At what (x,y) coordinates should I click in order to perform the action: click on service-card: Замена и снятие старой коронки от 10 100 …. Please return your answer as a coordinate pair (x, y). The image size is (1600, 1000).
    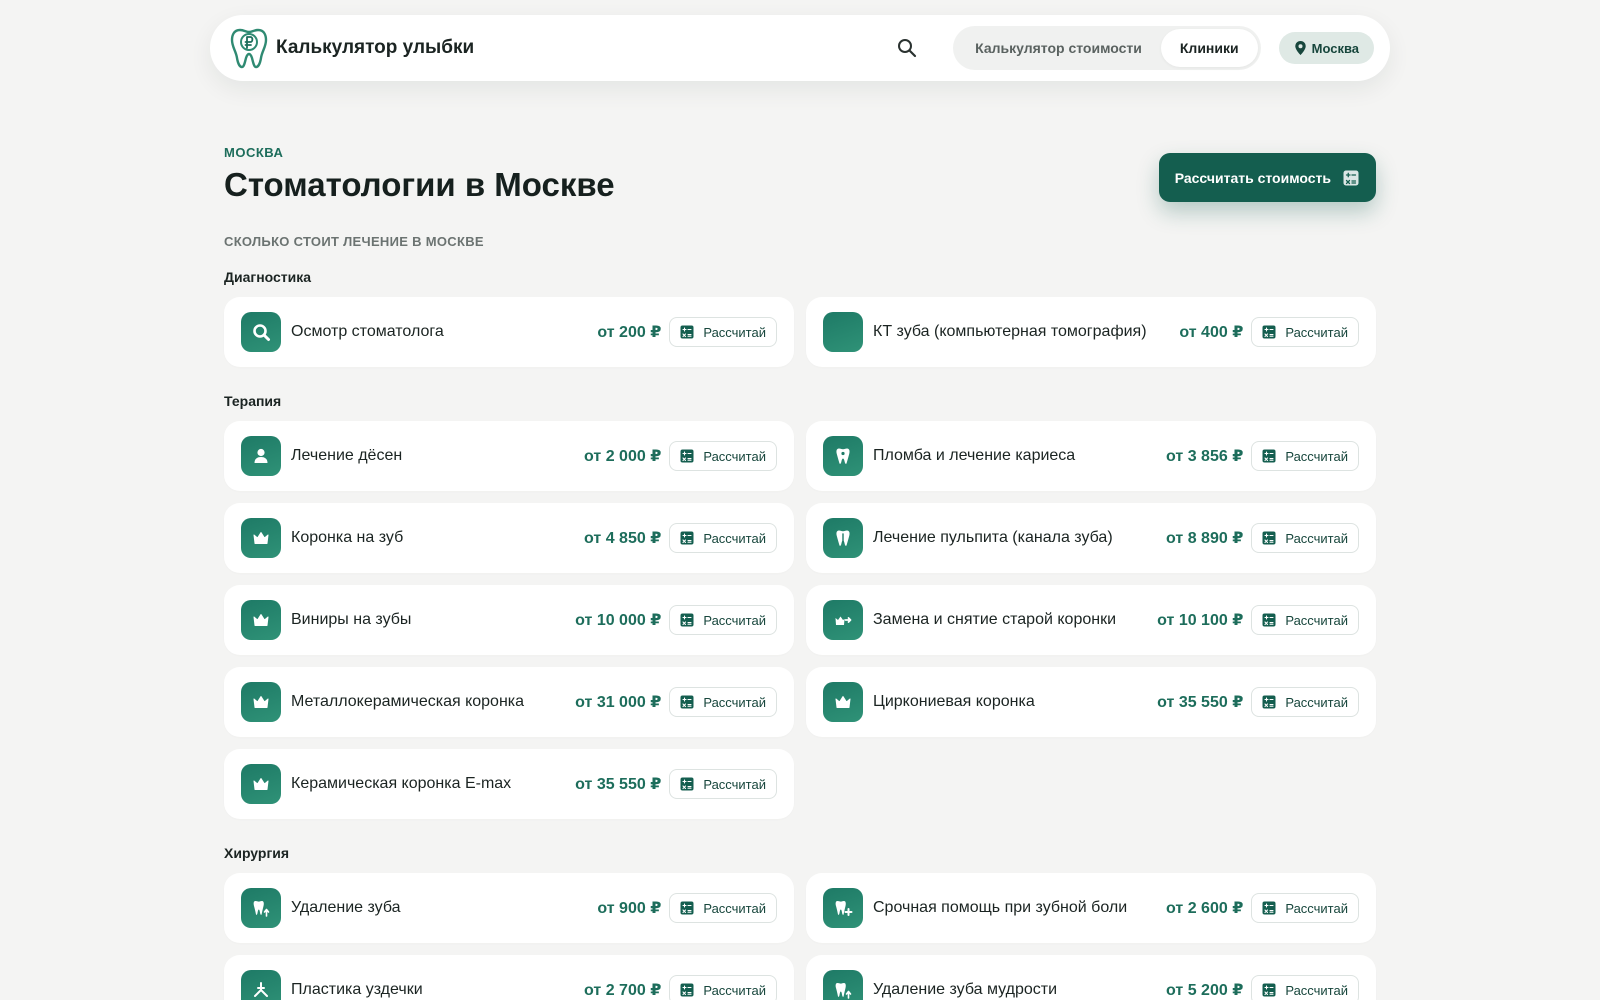
    Looking at the image, I should click on (1091, 620).